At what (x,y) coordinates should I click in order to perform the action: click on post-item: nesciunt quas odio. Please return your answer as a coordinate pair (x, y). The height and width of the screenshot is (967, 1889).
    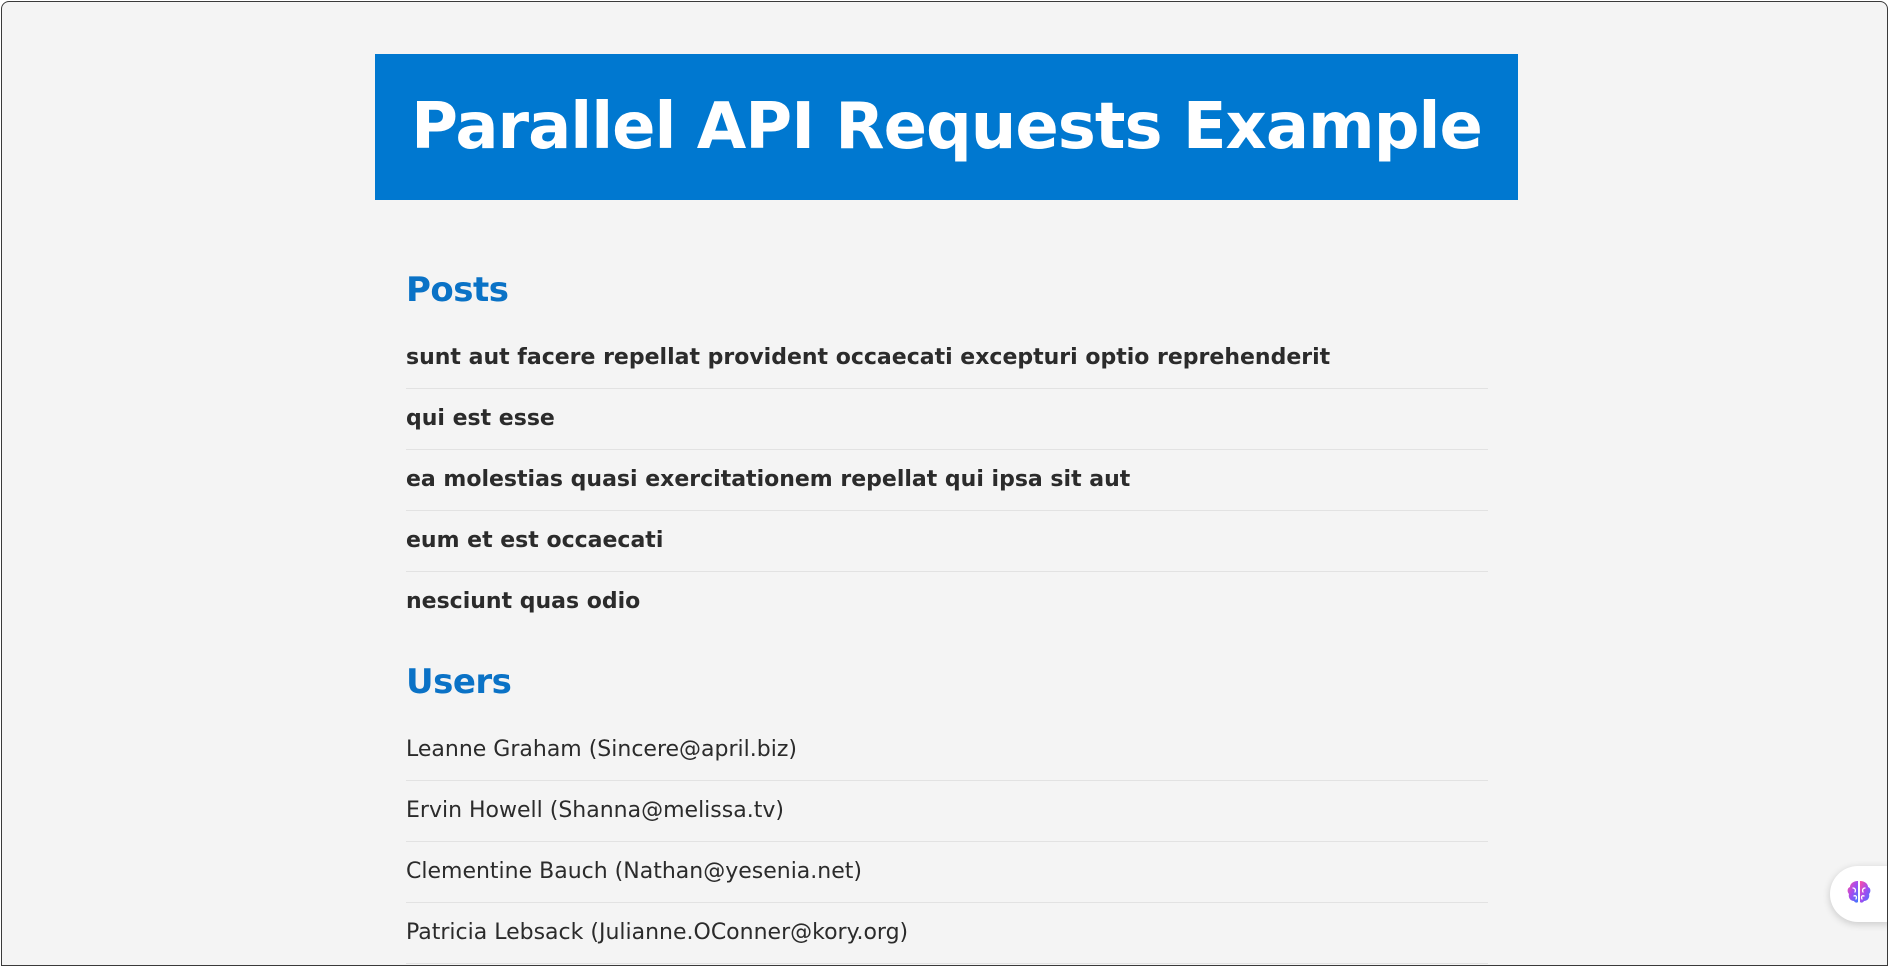
    Looking at the image, I should click on (523, 601).